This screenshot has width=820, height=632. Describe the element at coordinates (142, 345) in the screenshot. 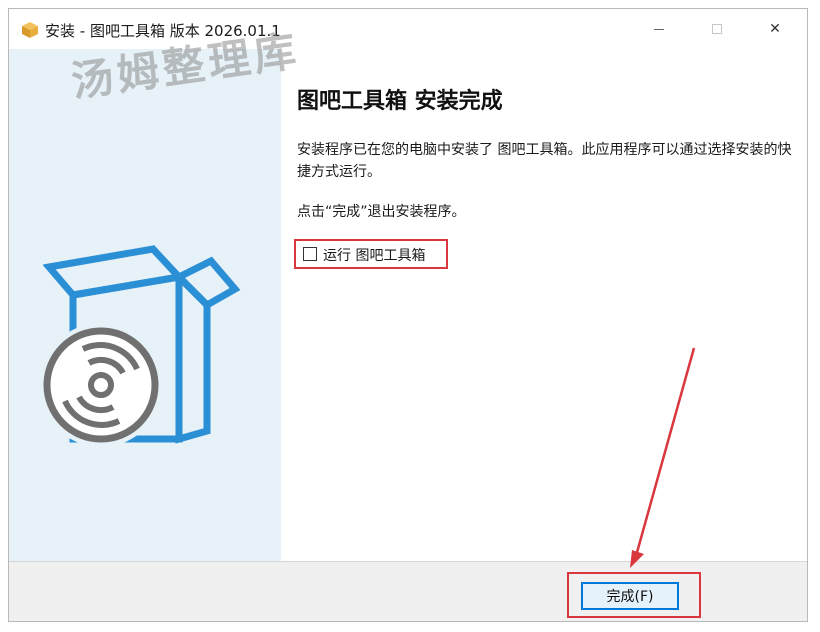

I see `software-box-icon` at that location.